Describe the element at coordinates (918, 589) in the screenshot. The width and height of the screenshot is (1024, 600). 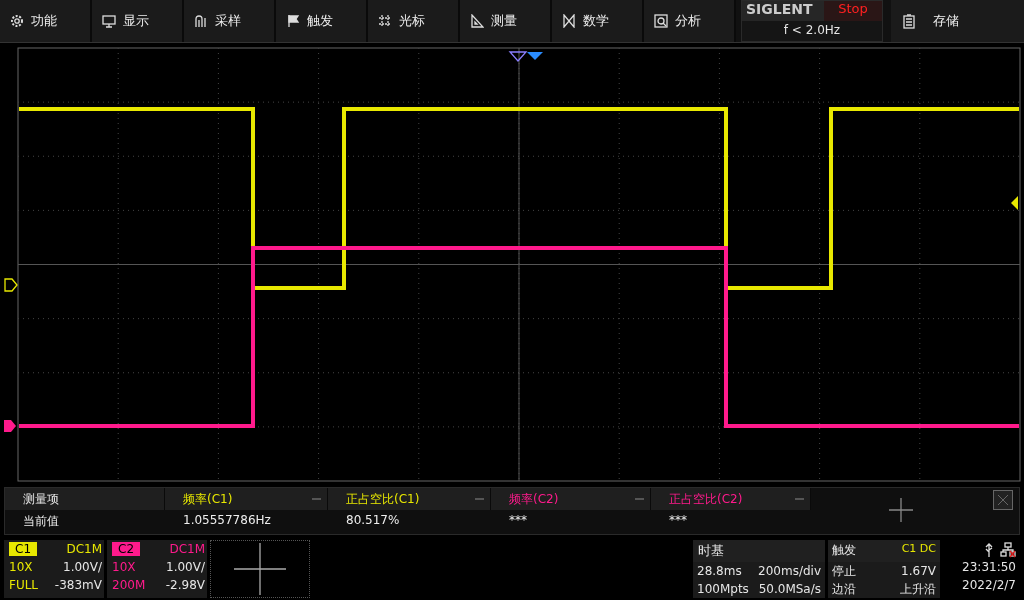
I see `trigger-slope: 上升沿` at that location.